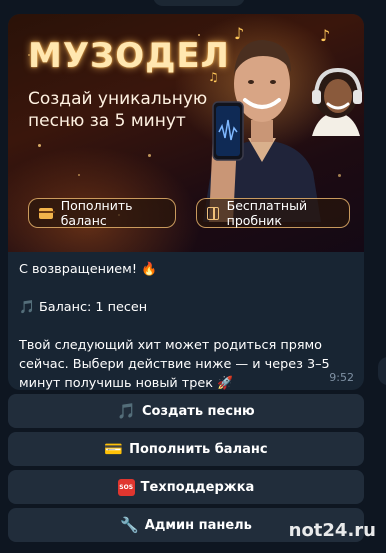 The image size is (386, 553). I want to click on greeting-line: С возвращением! 🔥, so click(88, 269).